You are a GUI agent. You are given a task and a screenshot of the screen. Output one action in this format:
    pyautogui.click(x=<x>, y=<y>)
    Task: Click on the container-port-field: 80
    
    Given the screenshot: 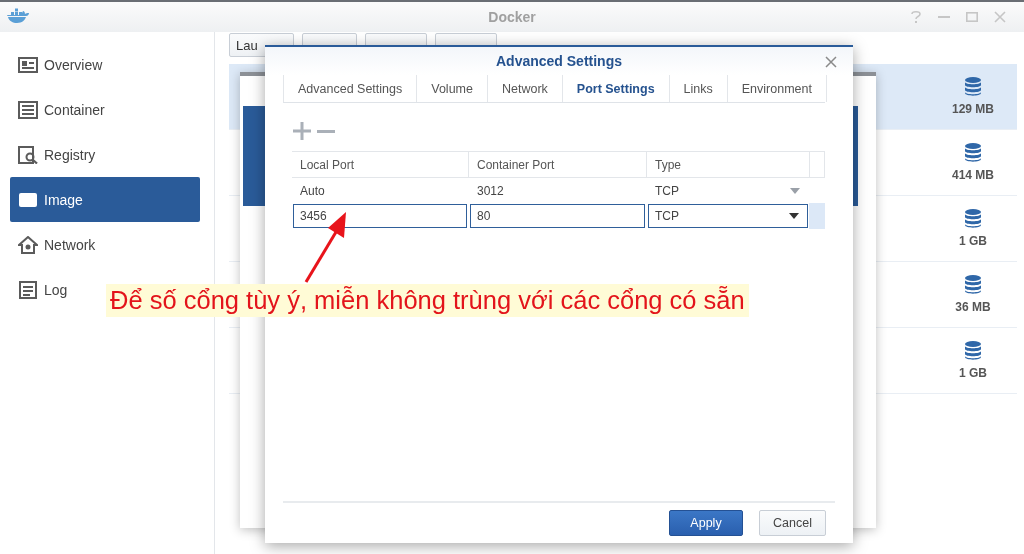 What is the action you would take?
    pyautogui.click(x=557, y=216)
    